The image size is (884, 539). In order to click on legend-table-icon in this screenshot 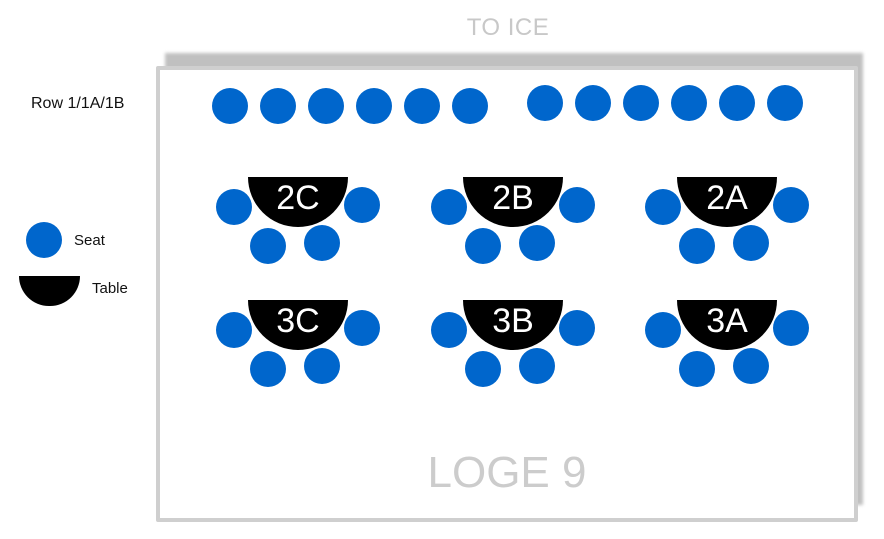, I will do `click(49, 291)`.